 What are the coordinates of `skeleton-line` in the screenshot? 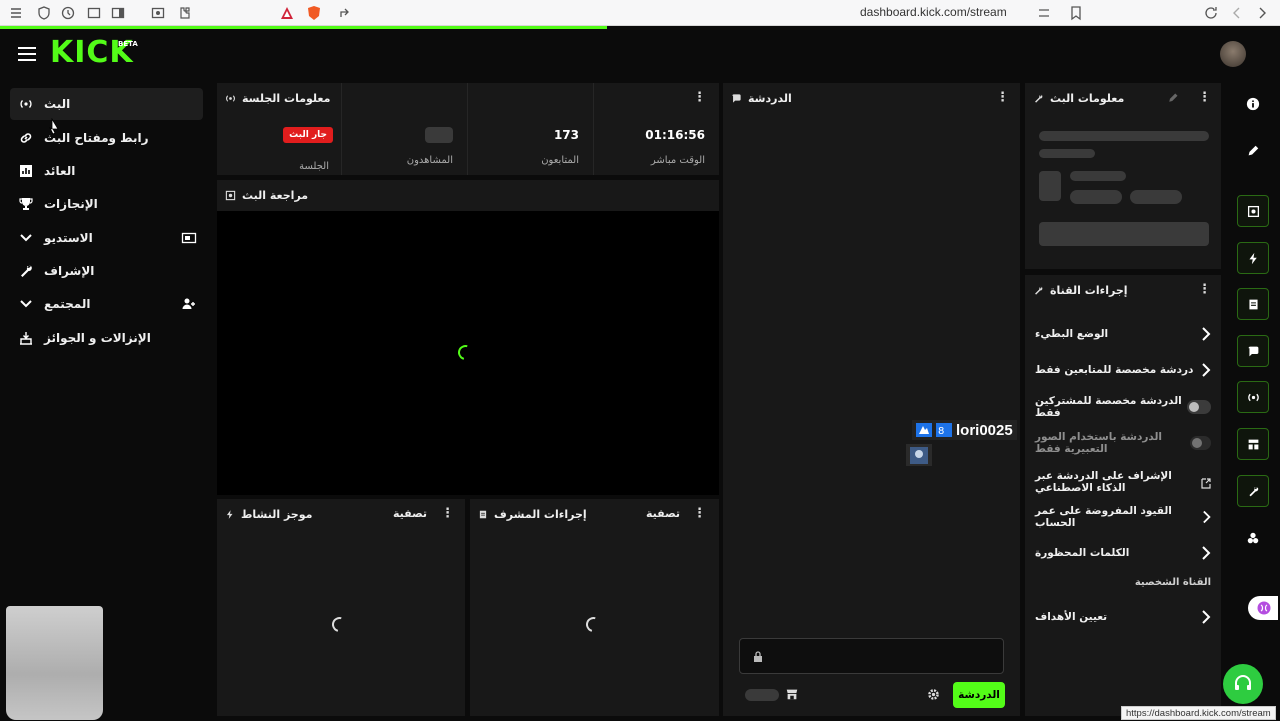 It's located at (1124, 136).